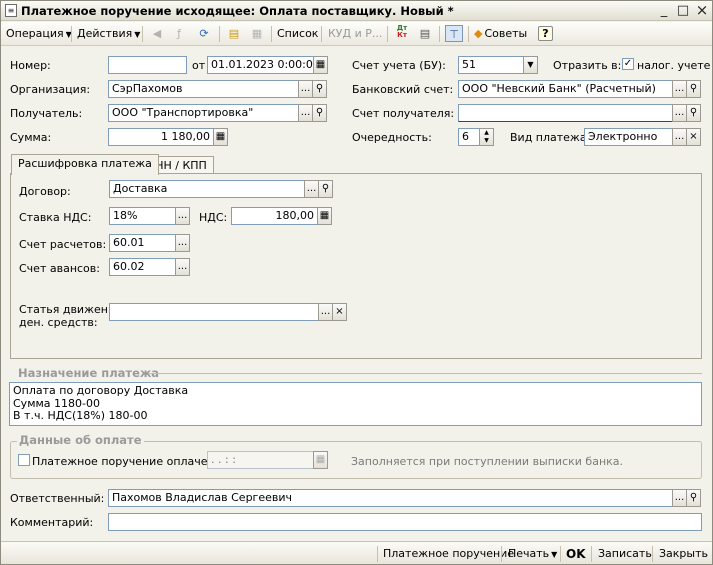 This screenshot has width=713, height=565. What do you see at coordinates (89, 373) in the screenshot?
I see `purpose-section-title: Назначение платежа` at bounding box center [89, 373].